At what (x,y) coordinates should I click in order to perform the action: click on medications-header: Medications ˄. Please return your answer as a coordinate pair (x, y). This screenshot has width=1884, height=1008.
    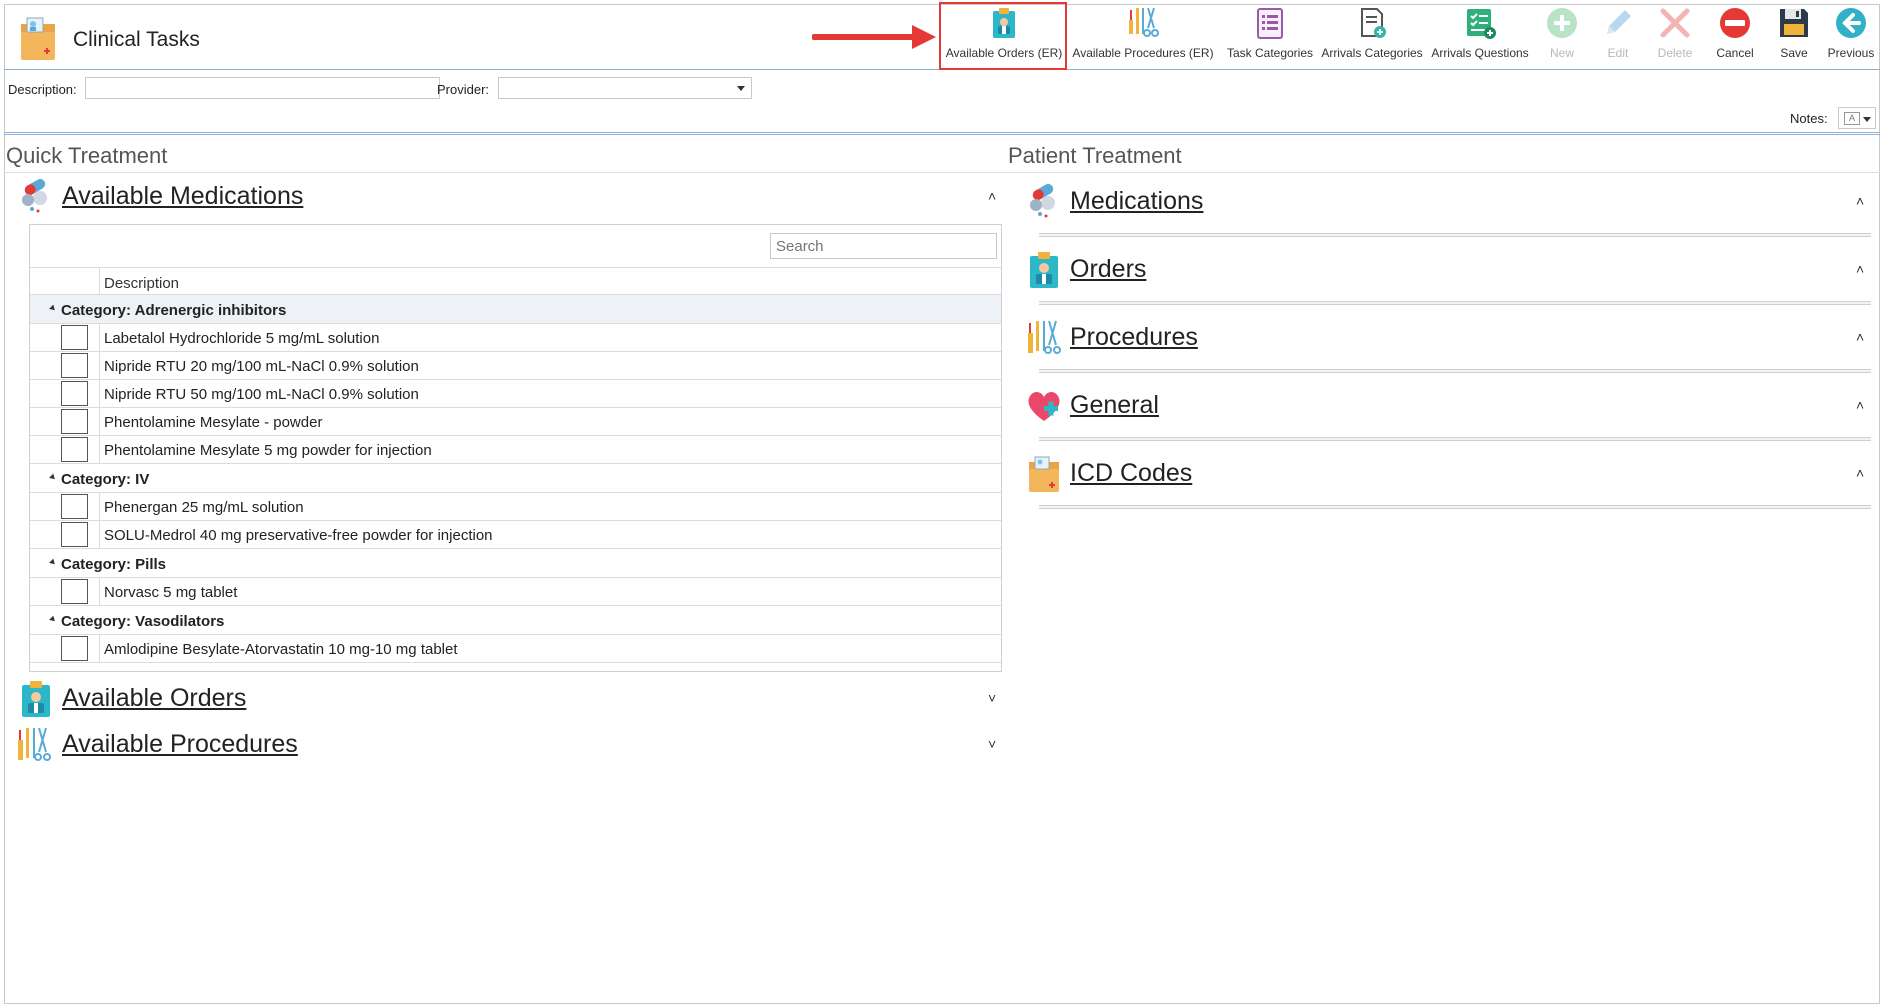
    Looking at the image, I should click on (1449, 203).